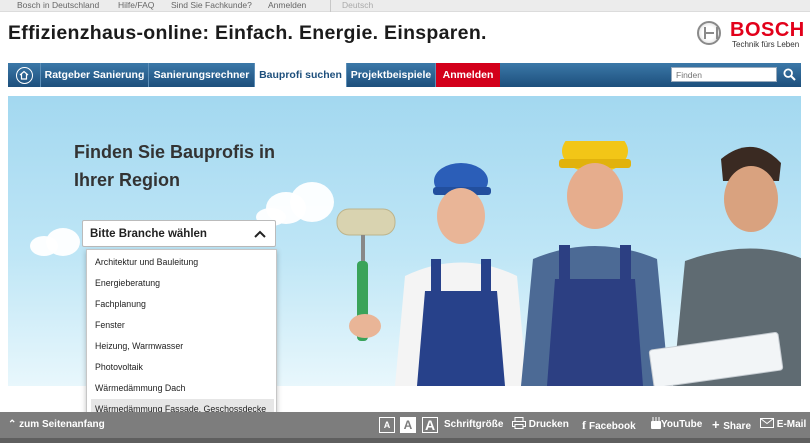 The image size is (810, 443). Describe the element at coordinates (148, 234) in the screenshot. I see `branche-select-label: Bitte Branche wählen` at that location.